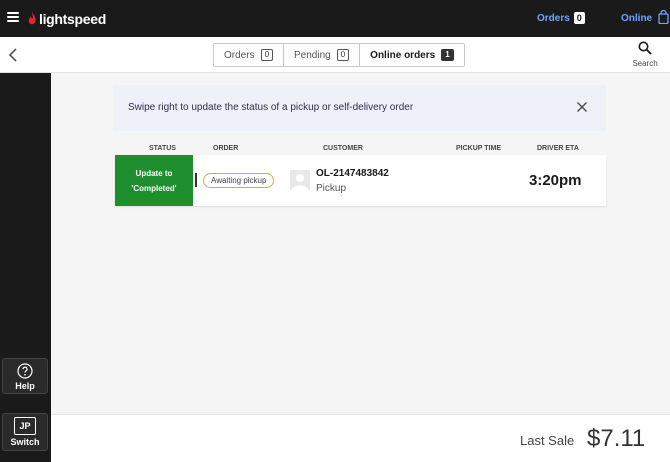 This screenshot has width=670, height=462. Describe the element at coordinates (645, 48) in the screenshot. I see `search-icon` at that location.